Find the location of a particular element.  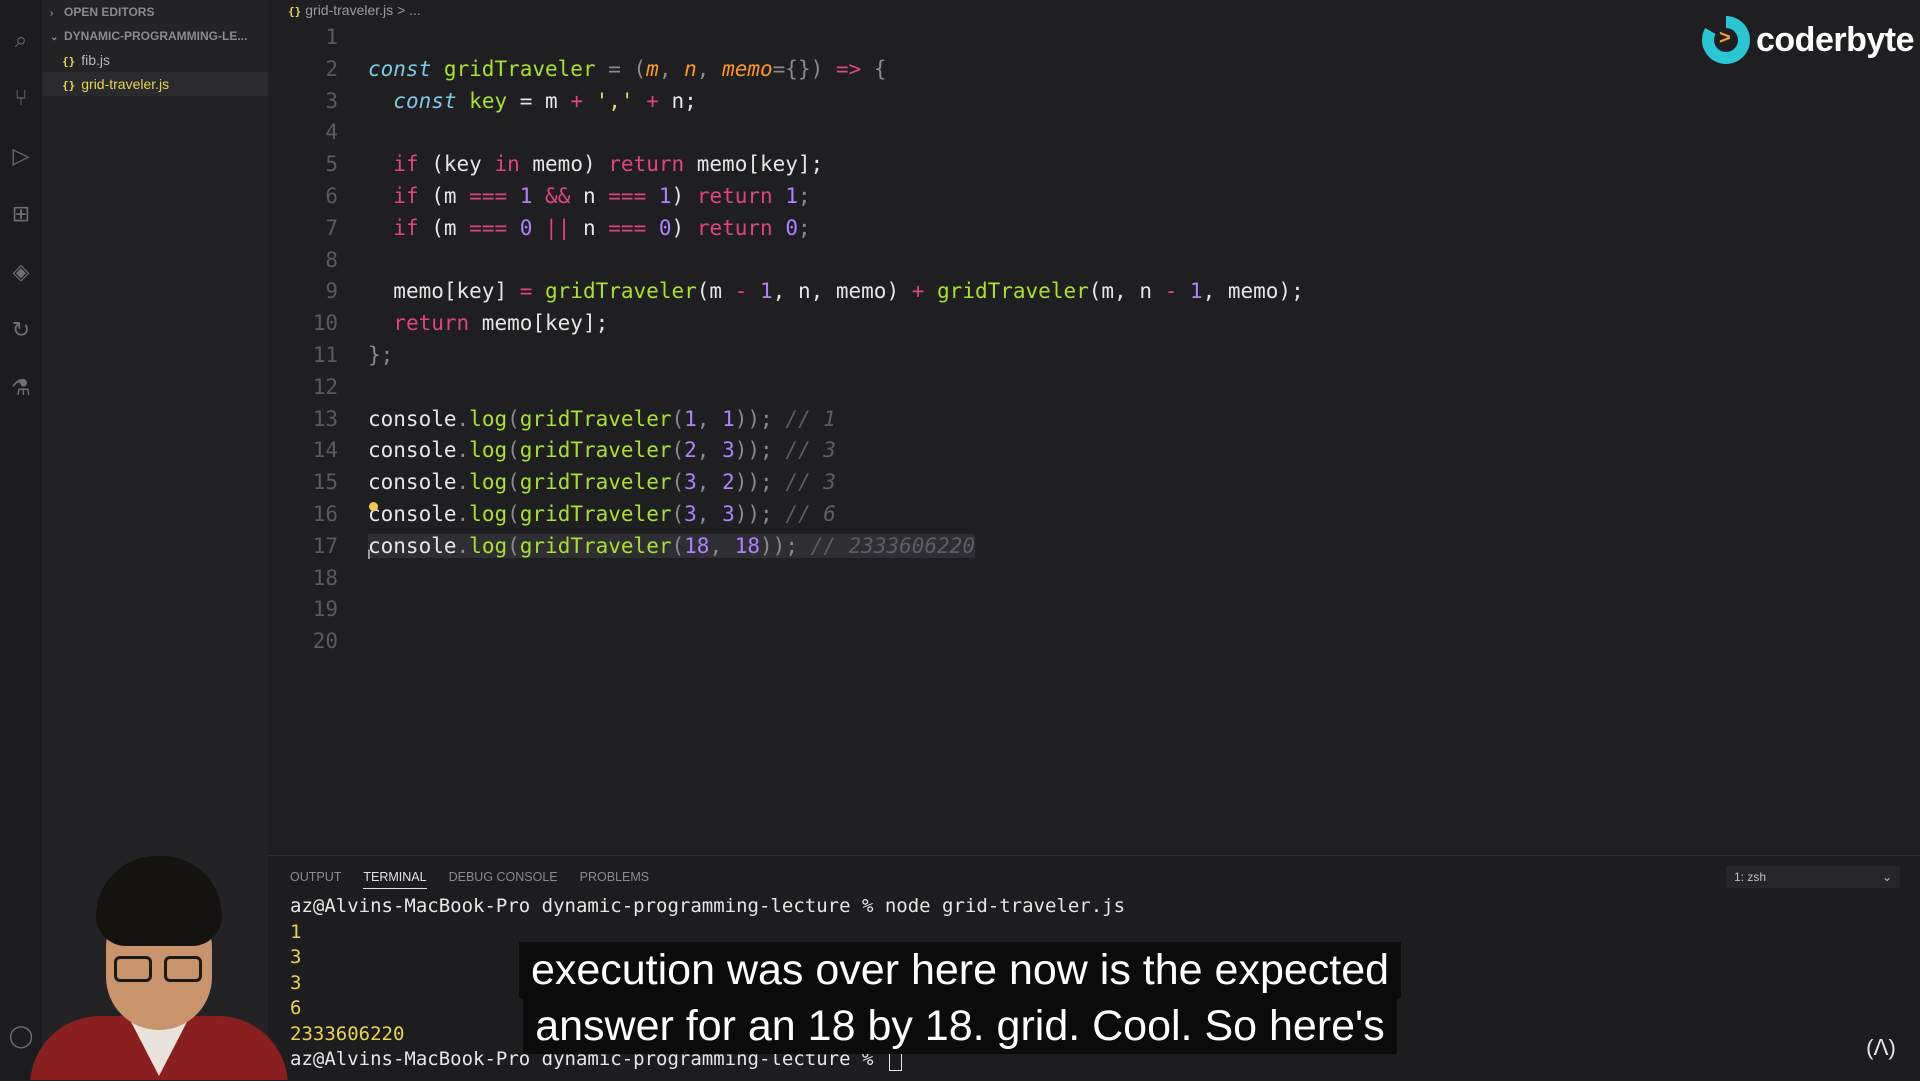

code-text: console.log(gridTraveler(3, 3)); // 6 is located at coordinates (602, 513).